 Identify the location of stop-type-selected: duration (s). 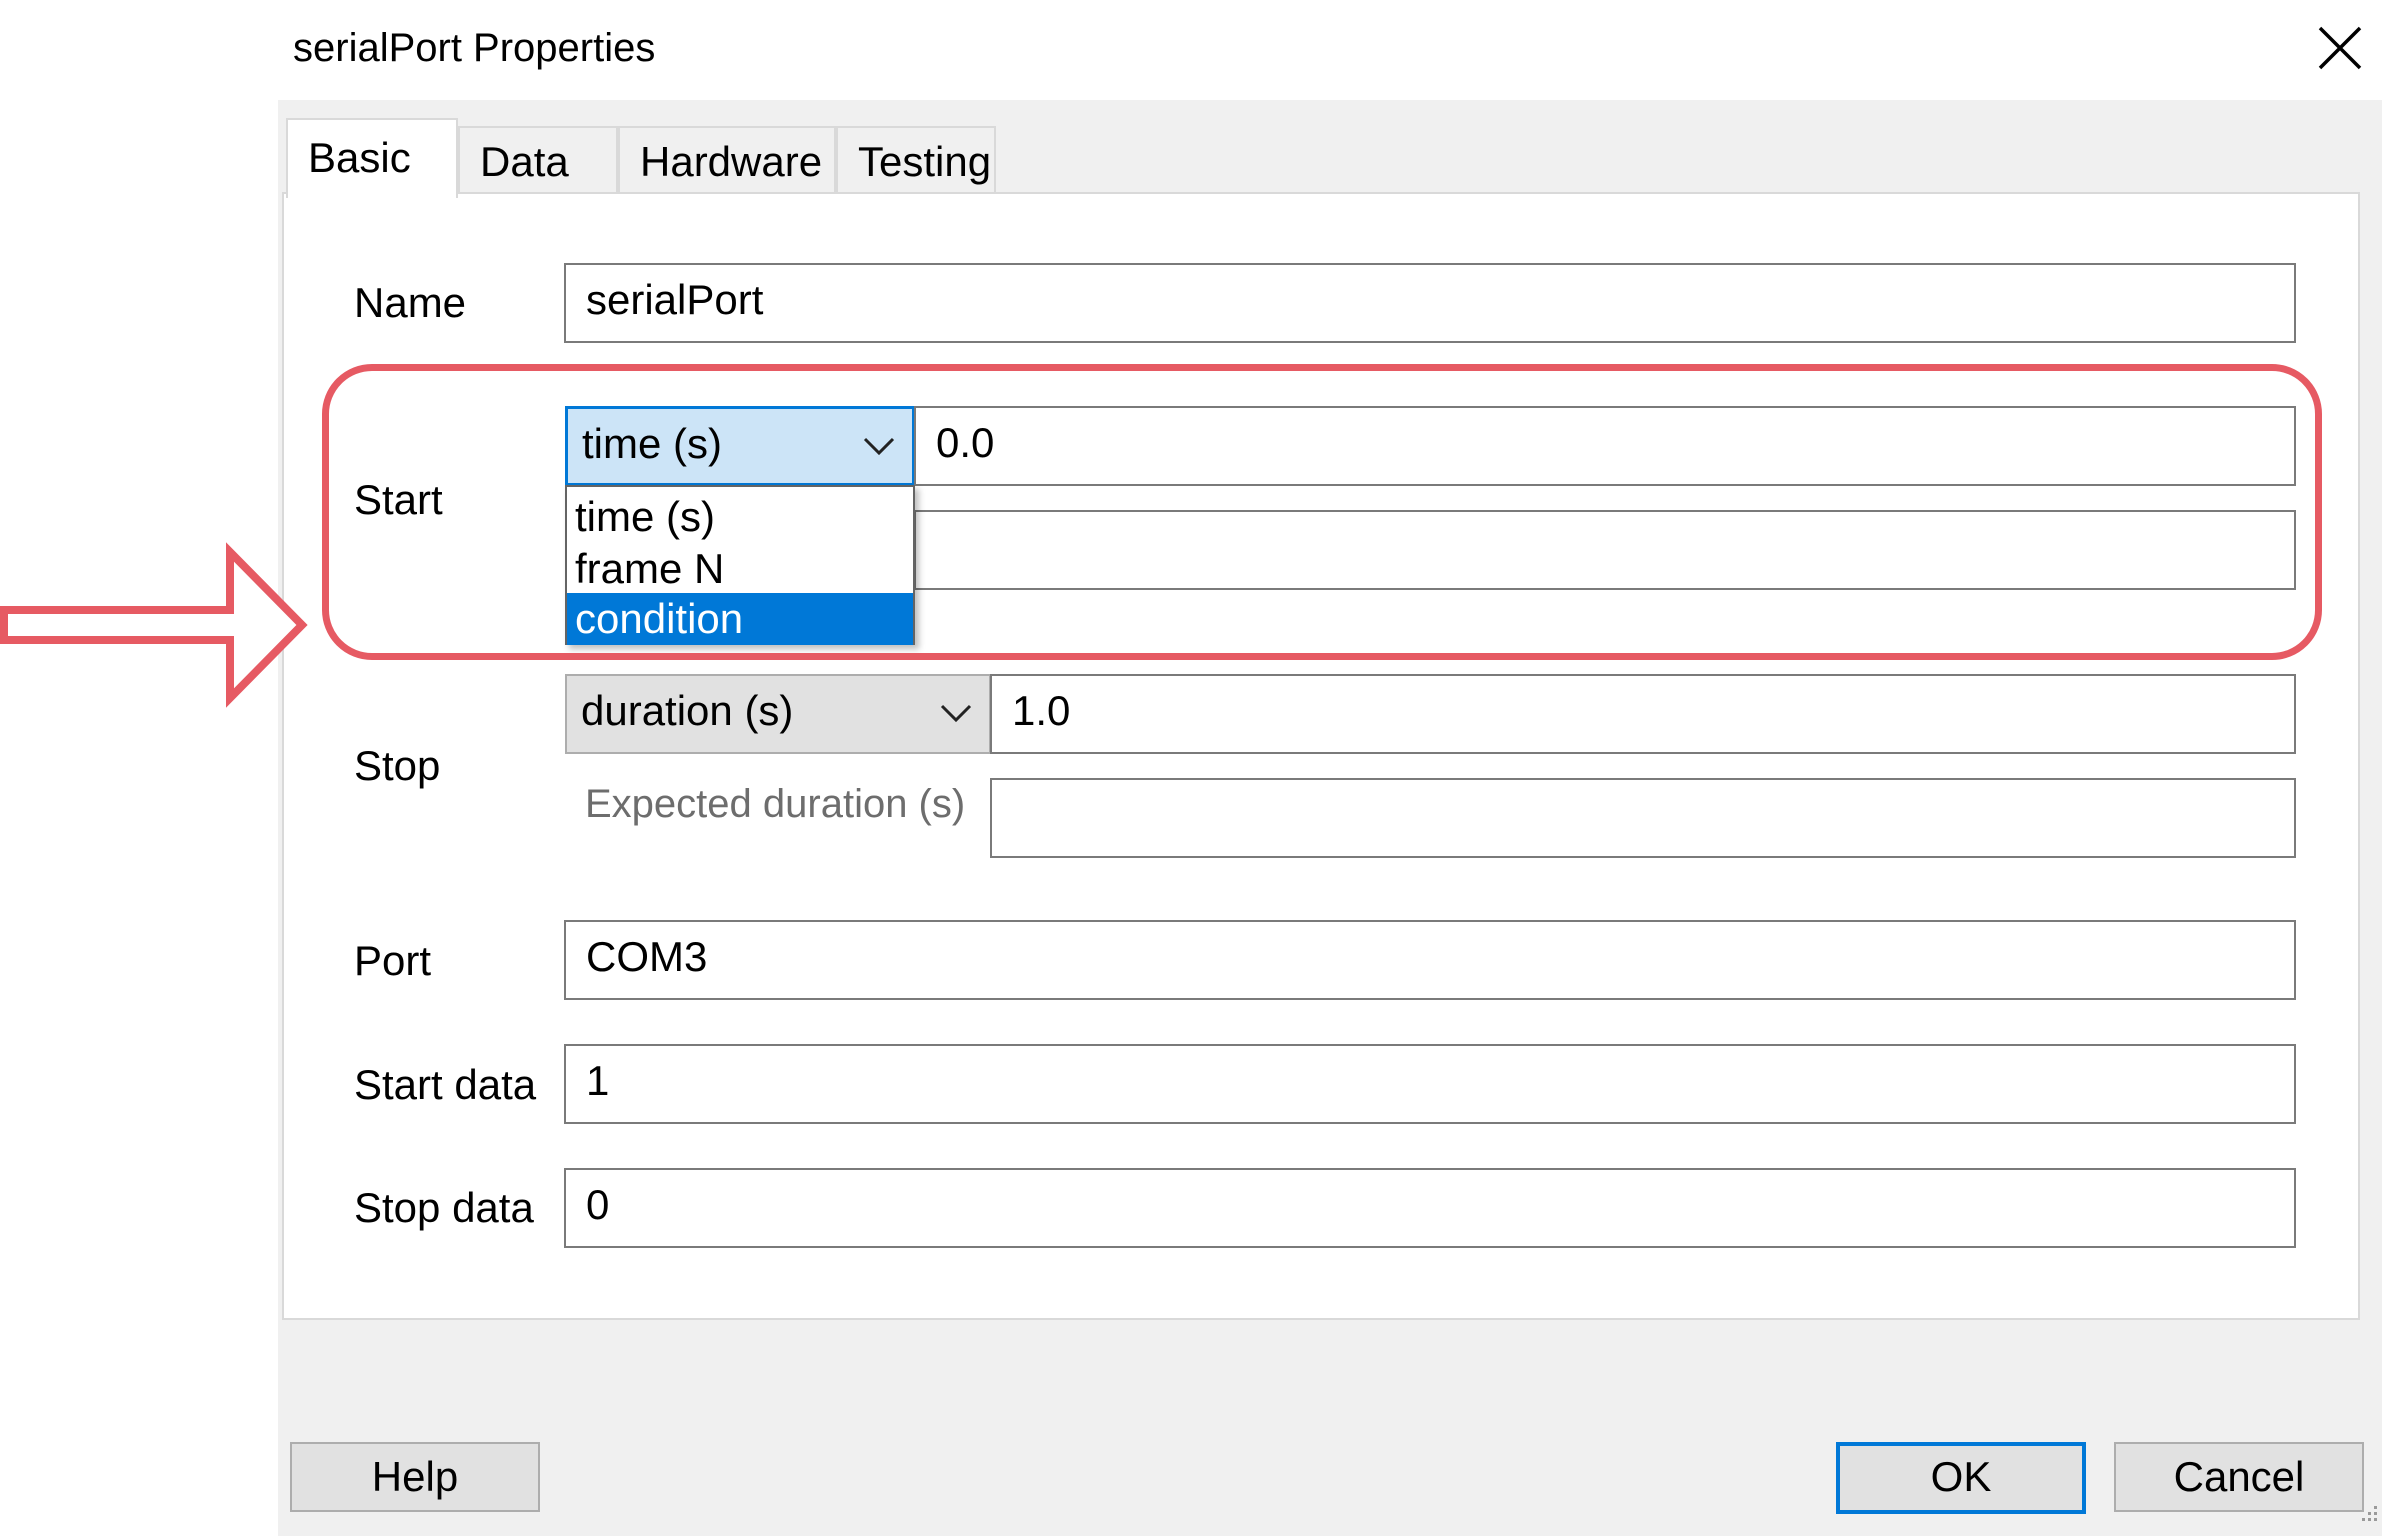
(687, 710).